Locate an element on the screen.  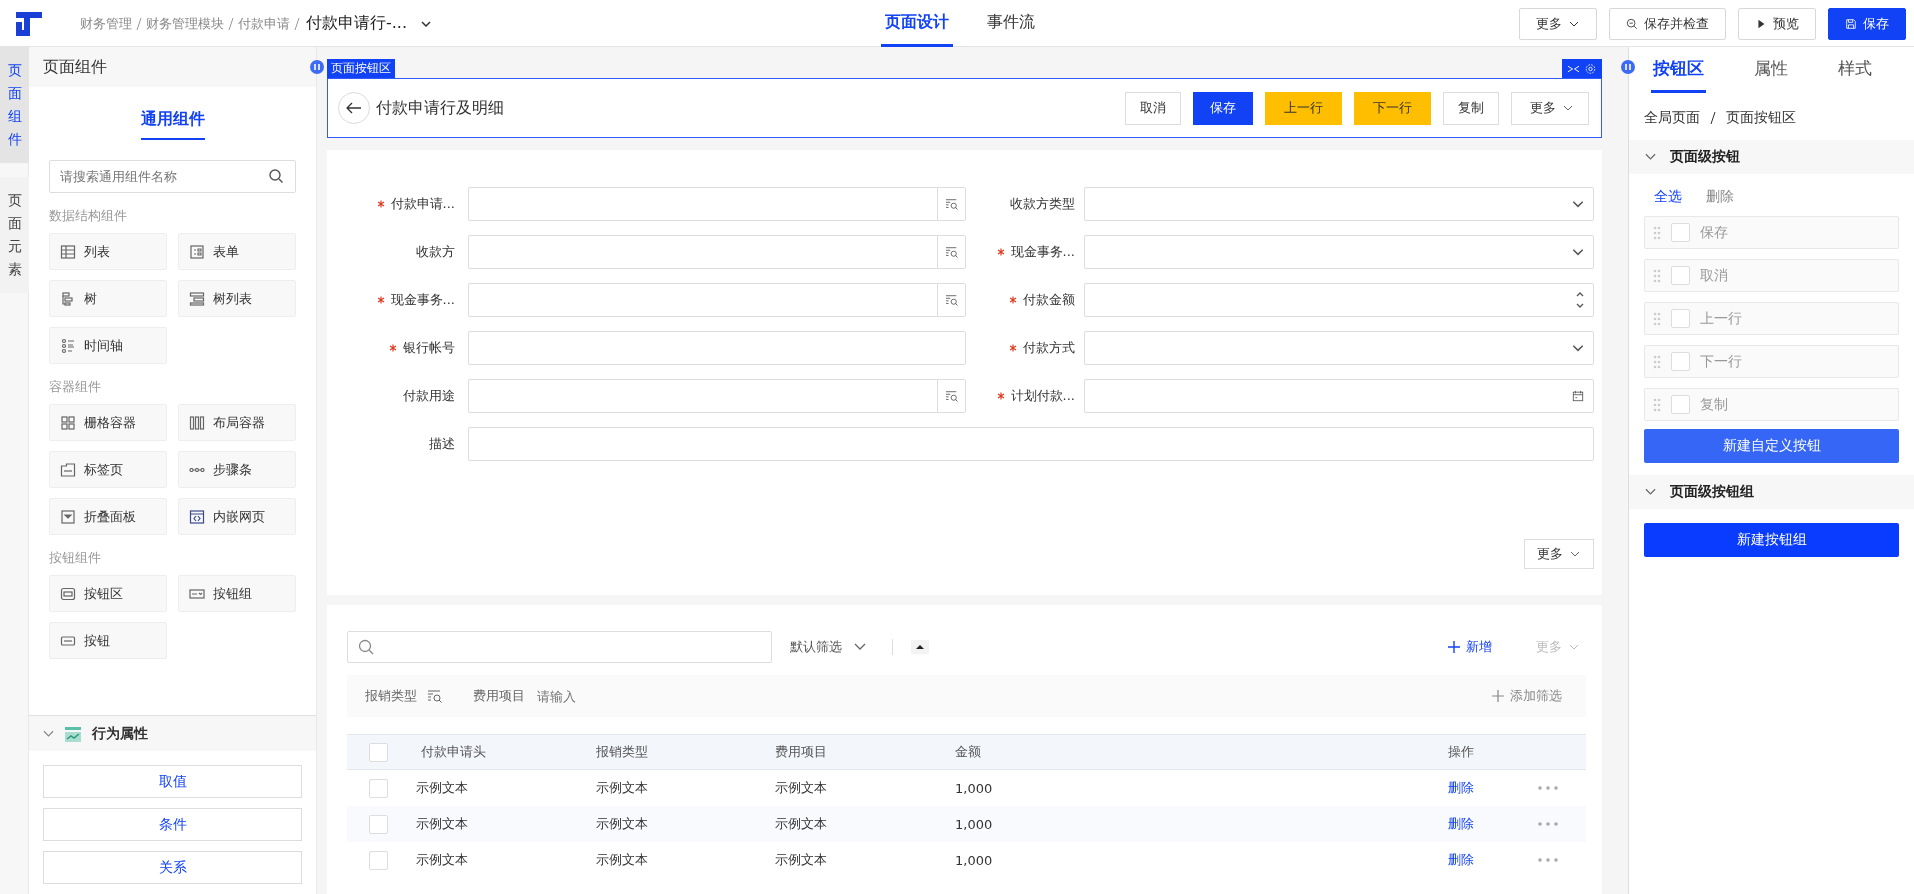
component-item: 按钮组 is located at coordinates (237, 593).